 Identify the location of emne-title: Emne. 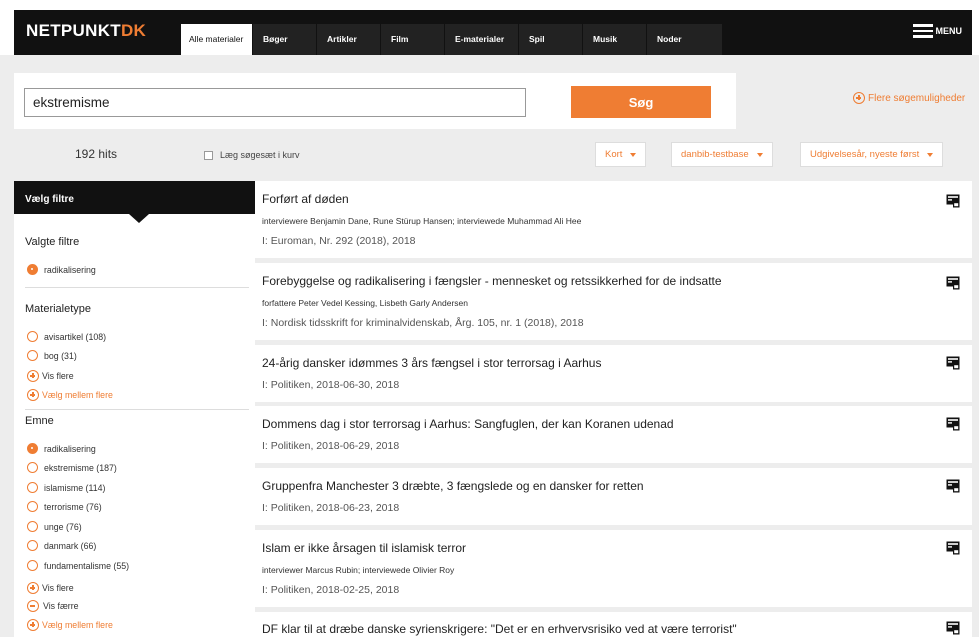
(39, 421).